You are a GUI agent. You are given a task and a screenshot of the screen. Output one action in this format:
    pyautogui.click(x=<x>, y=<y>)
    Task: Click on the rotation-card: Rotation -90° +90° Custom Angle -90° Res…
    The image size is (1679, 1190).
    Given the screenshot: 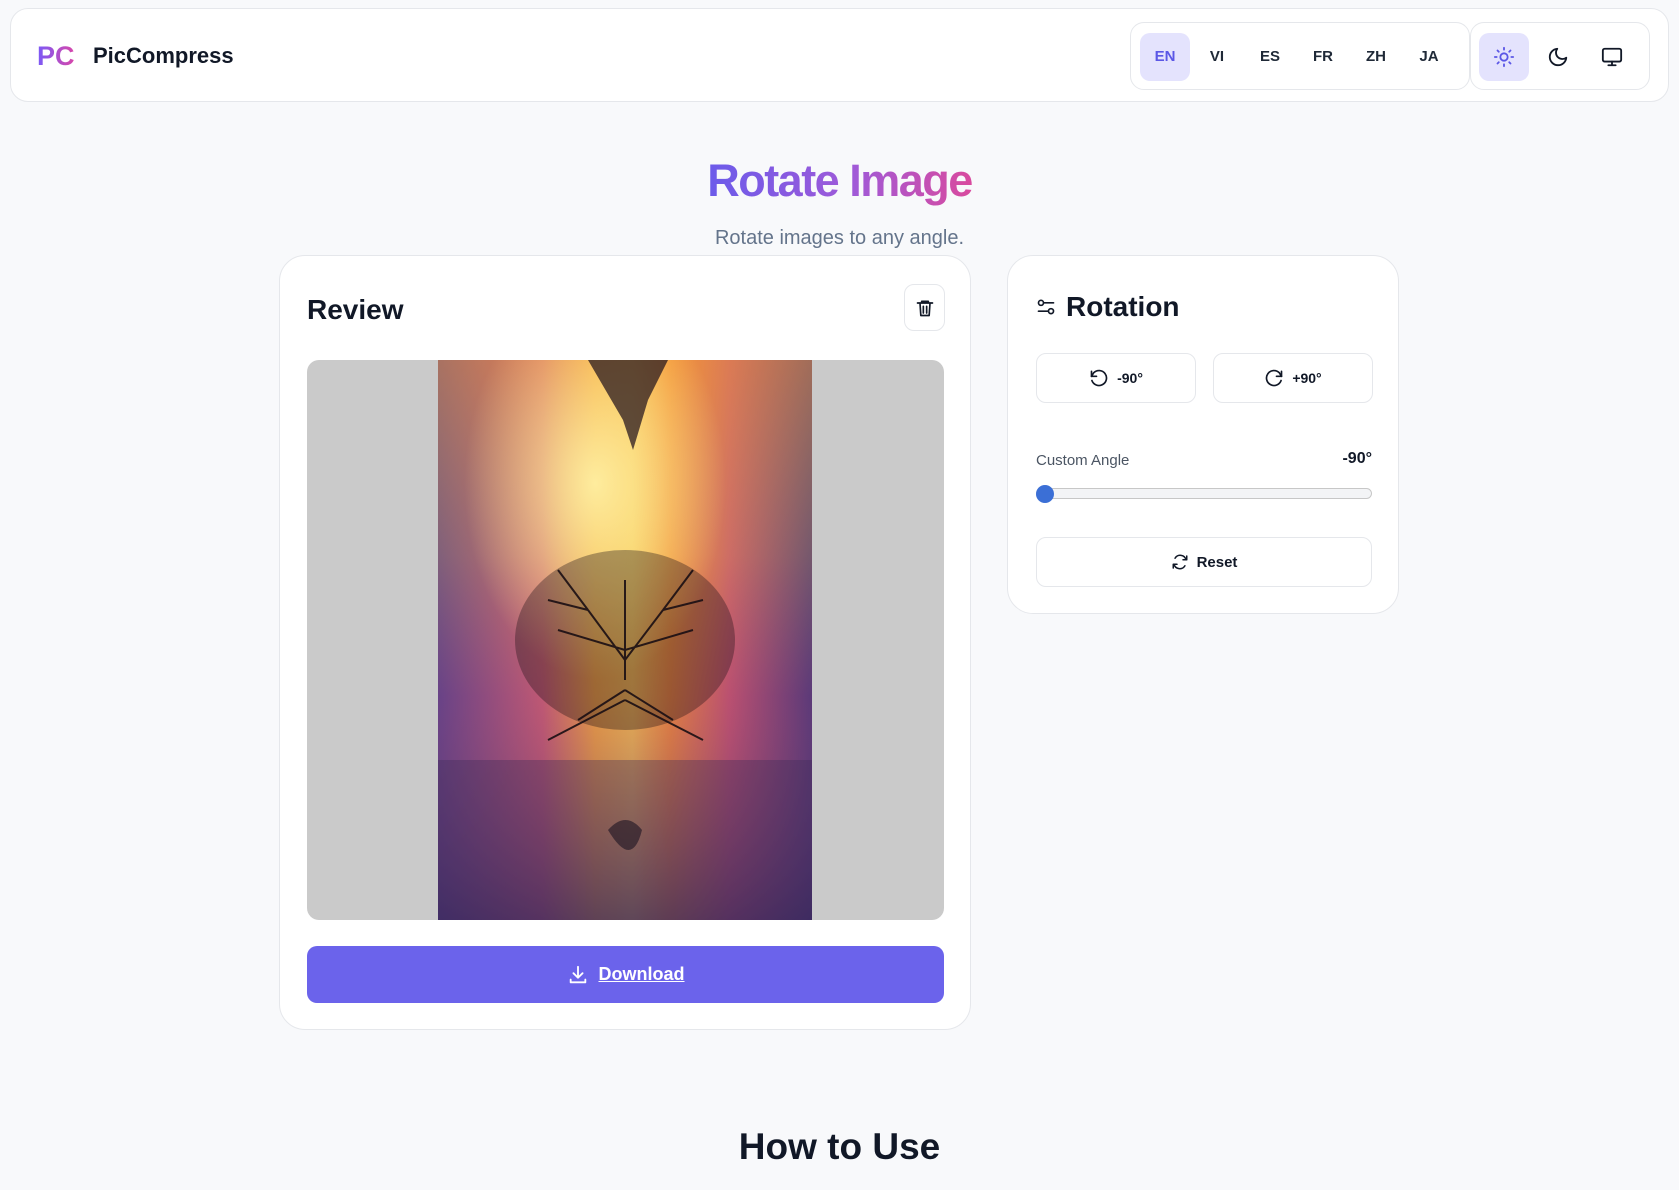 What is the action you would take?
    pyautogui.click(x=1203, y=434)
    